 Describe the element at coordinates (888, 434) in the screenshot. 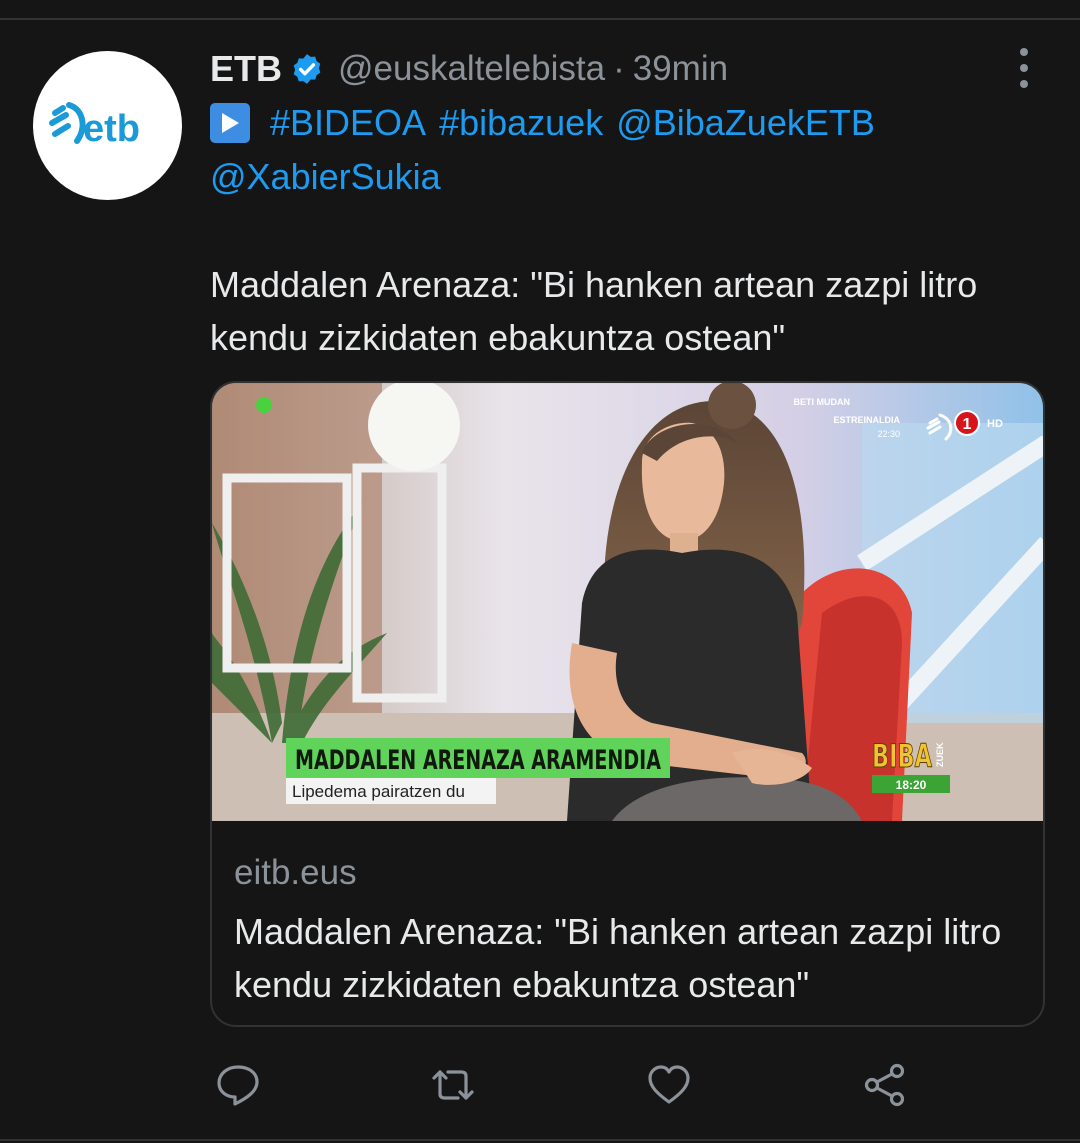

I see `promo-time: 22:30` at that location.